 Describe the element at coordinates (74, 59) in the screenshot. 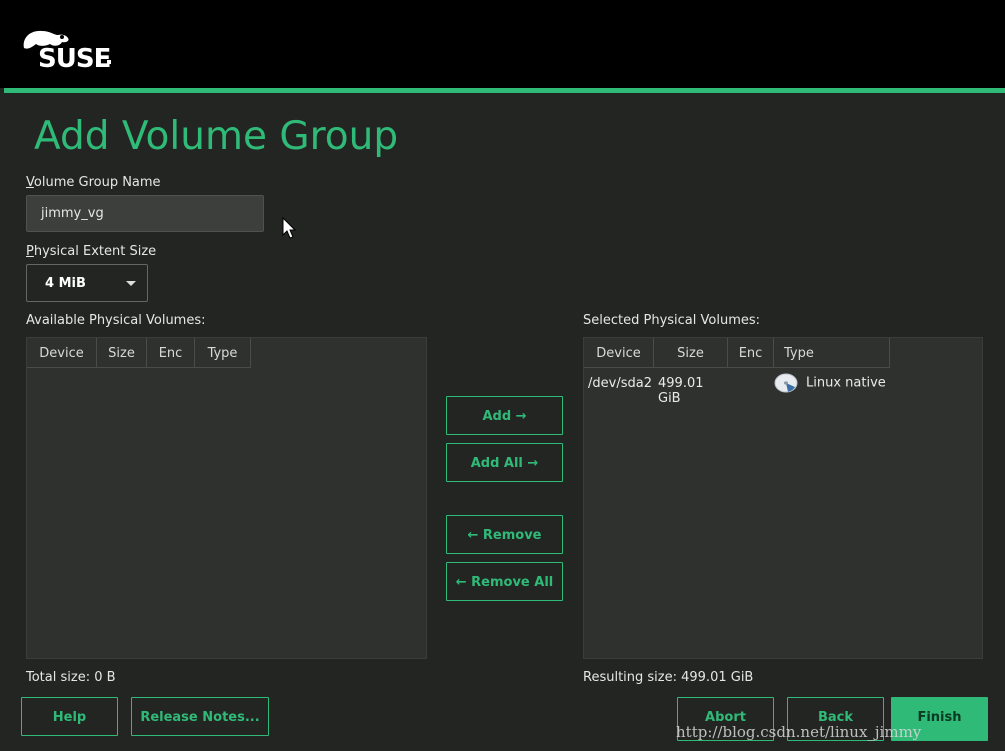

I see `logo-wordmark: SUSE` at that location.